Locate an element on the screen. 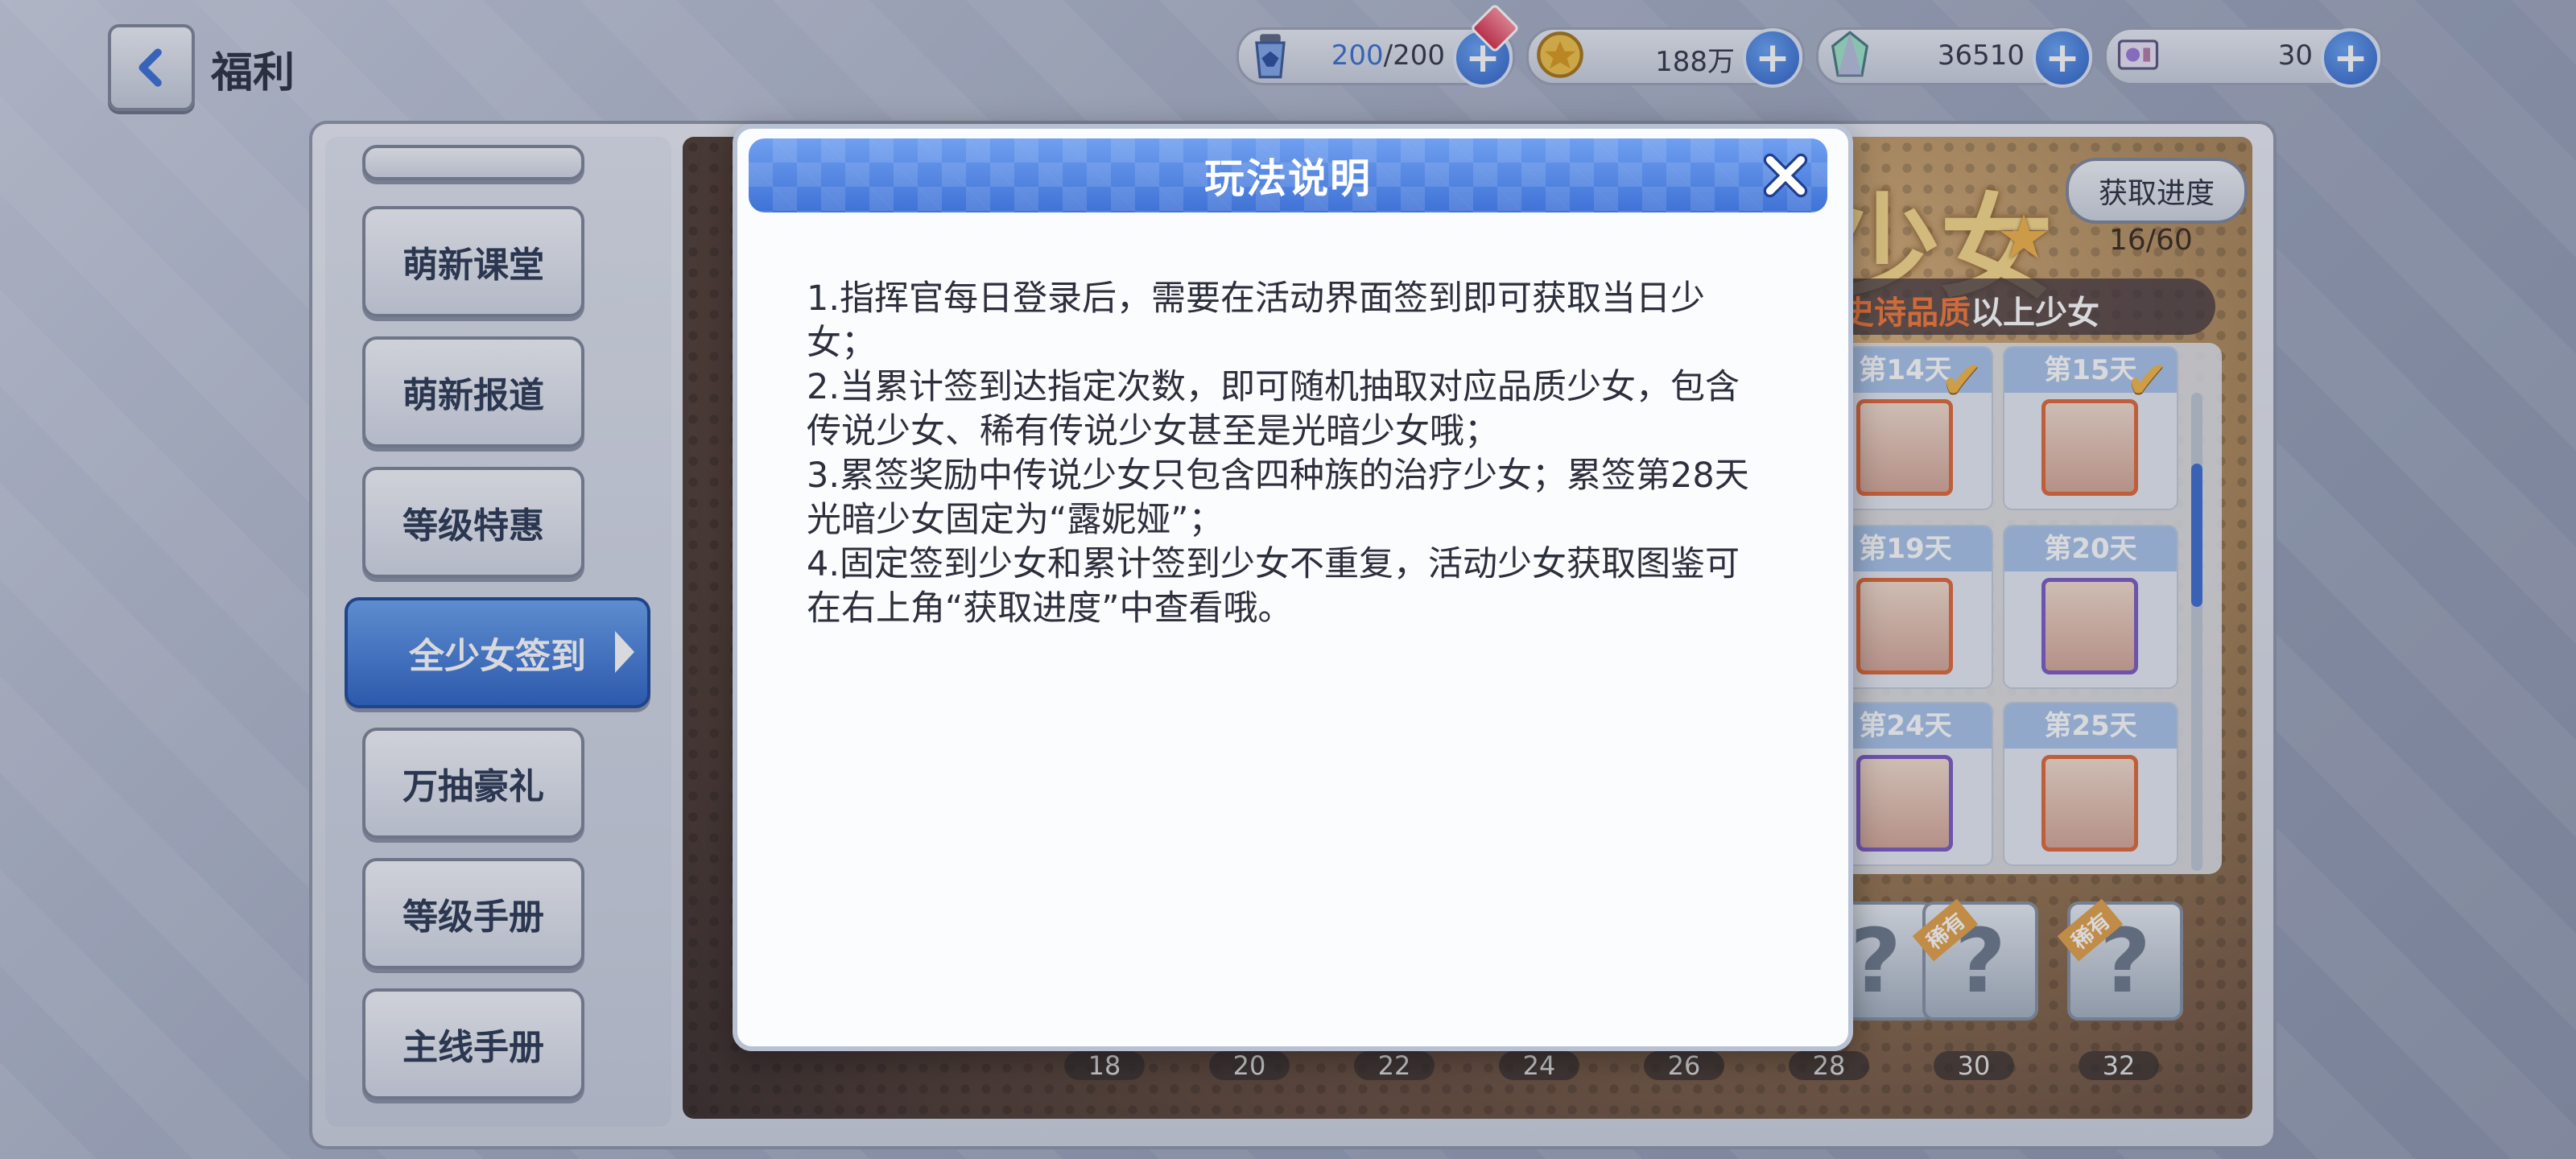 This screenshot has height=1159, width=2576. close-button is located at coordinates (1785, 175).